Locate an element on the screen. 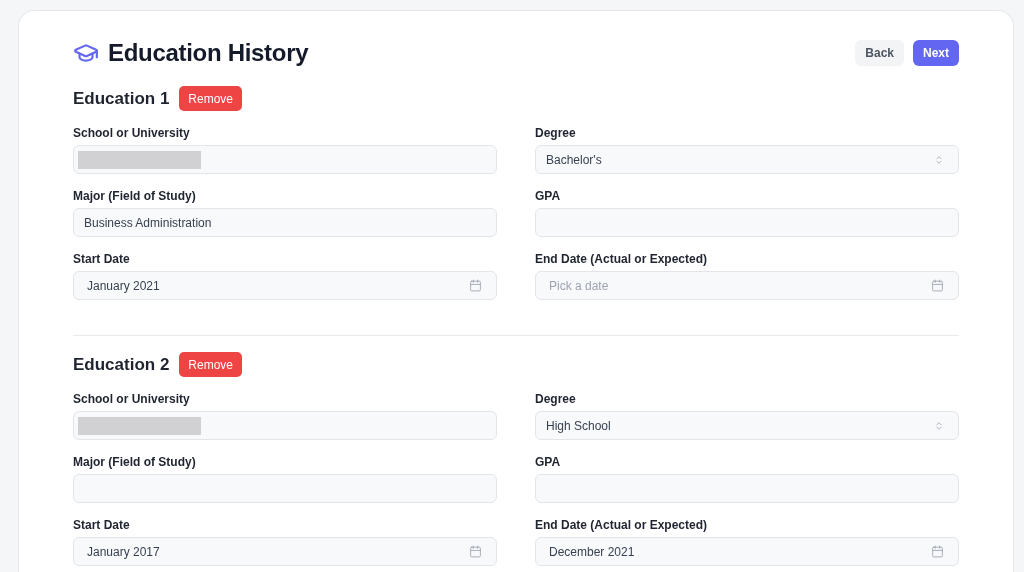 The image size is (1024, 572). date-picker: January 2021 is located at coordinates (285, 285).